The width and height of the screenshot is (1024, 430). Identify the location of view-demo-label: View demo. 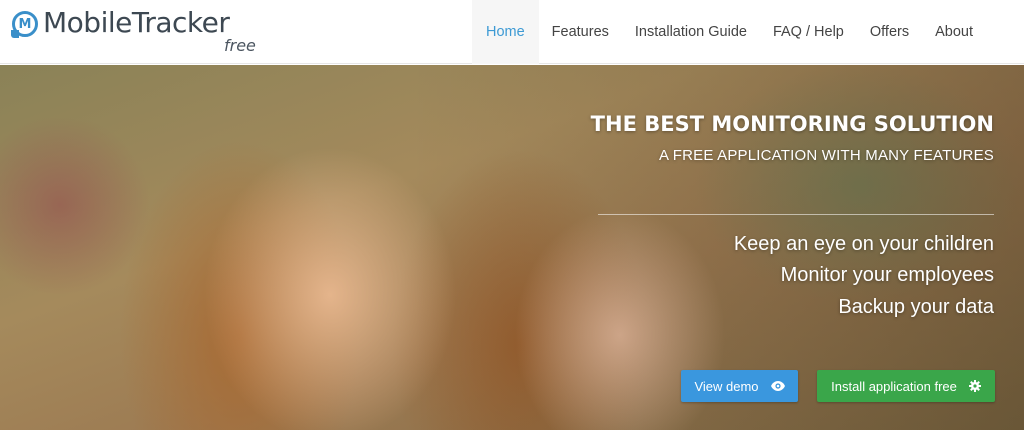
(726, 386).